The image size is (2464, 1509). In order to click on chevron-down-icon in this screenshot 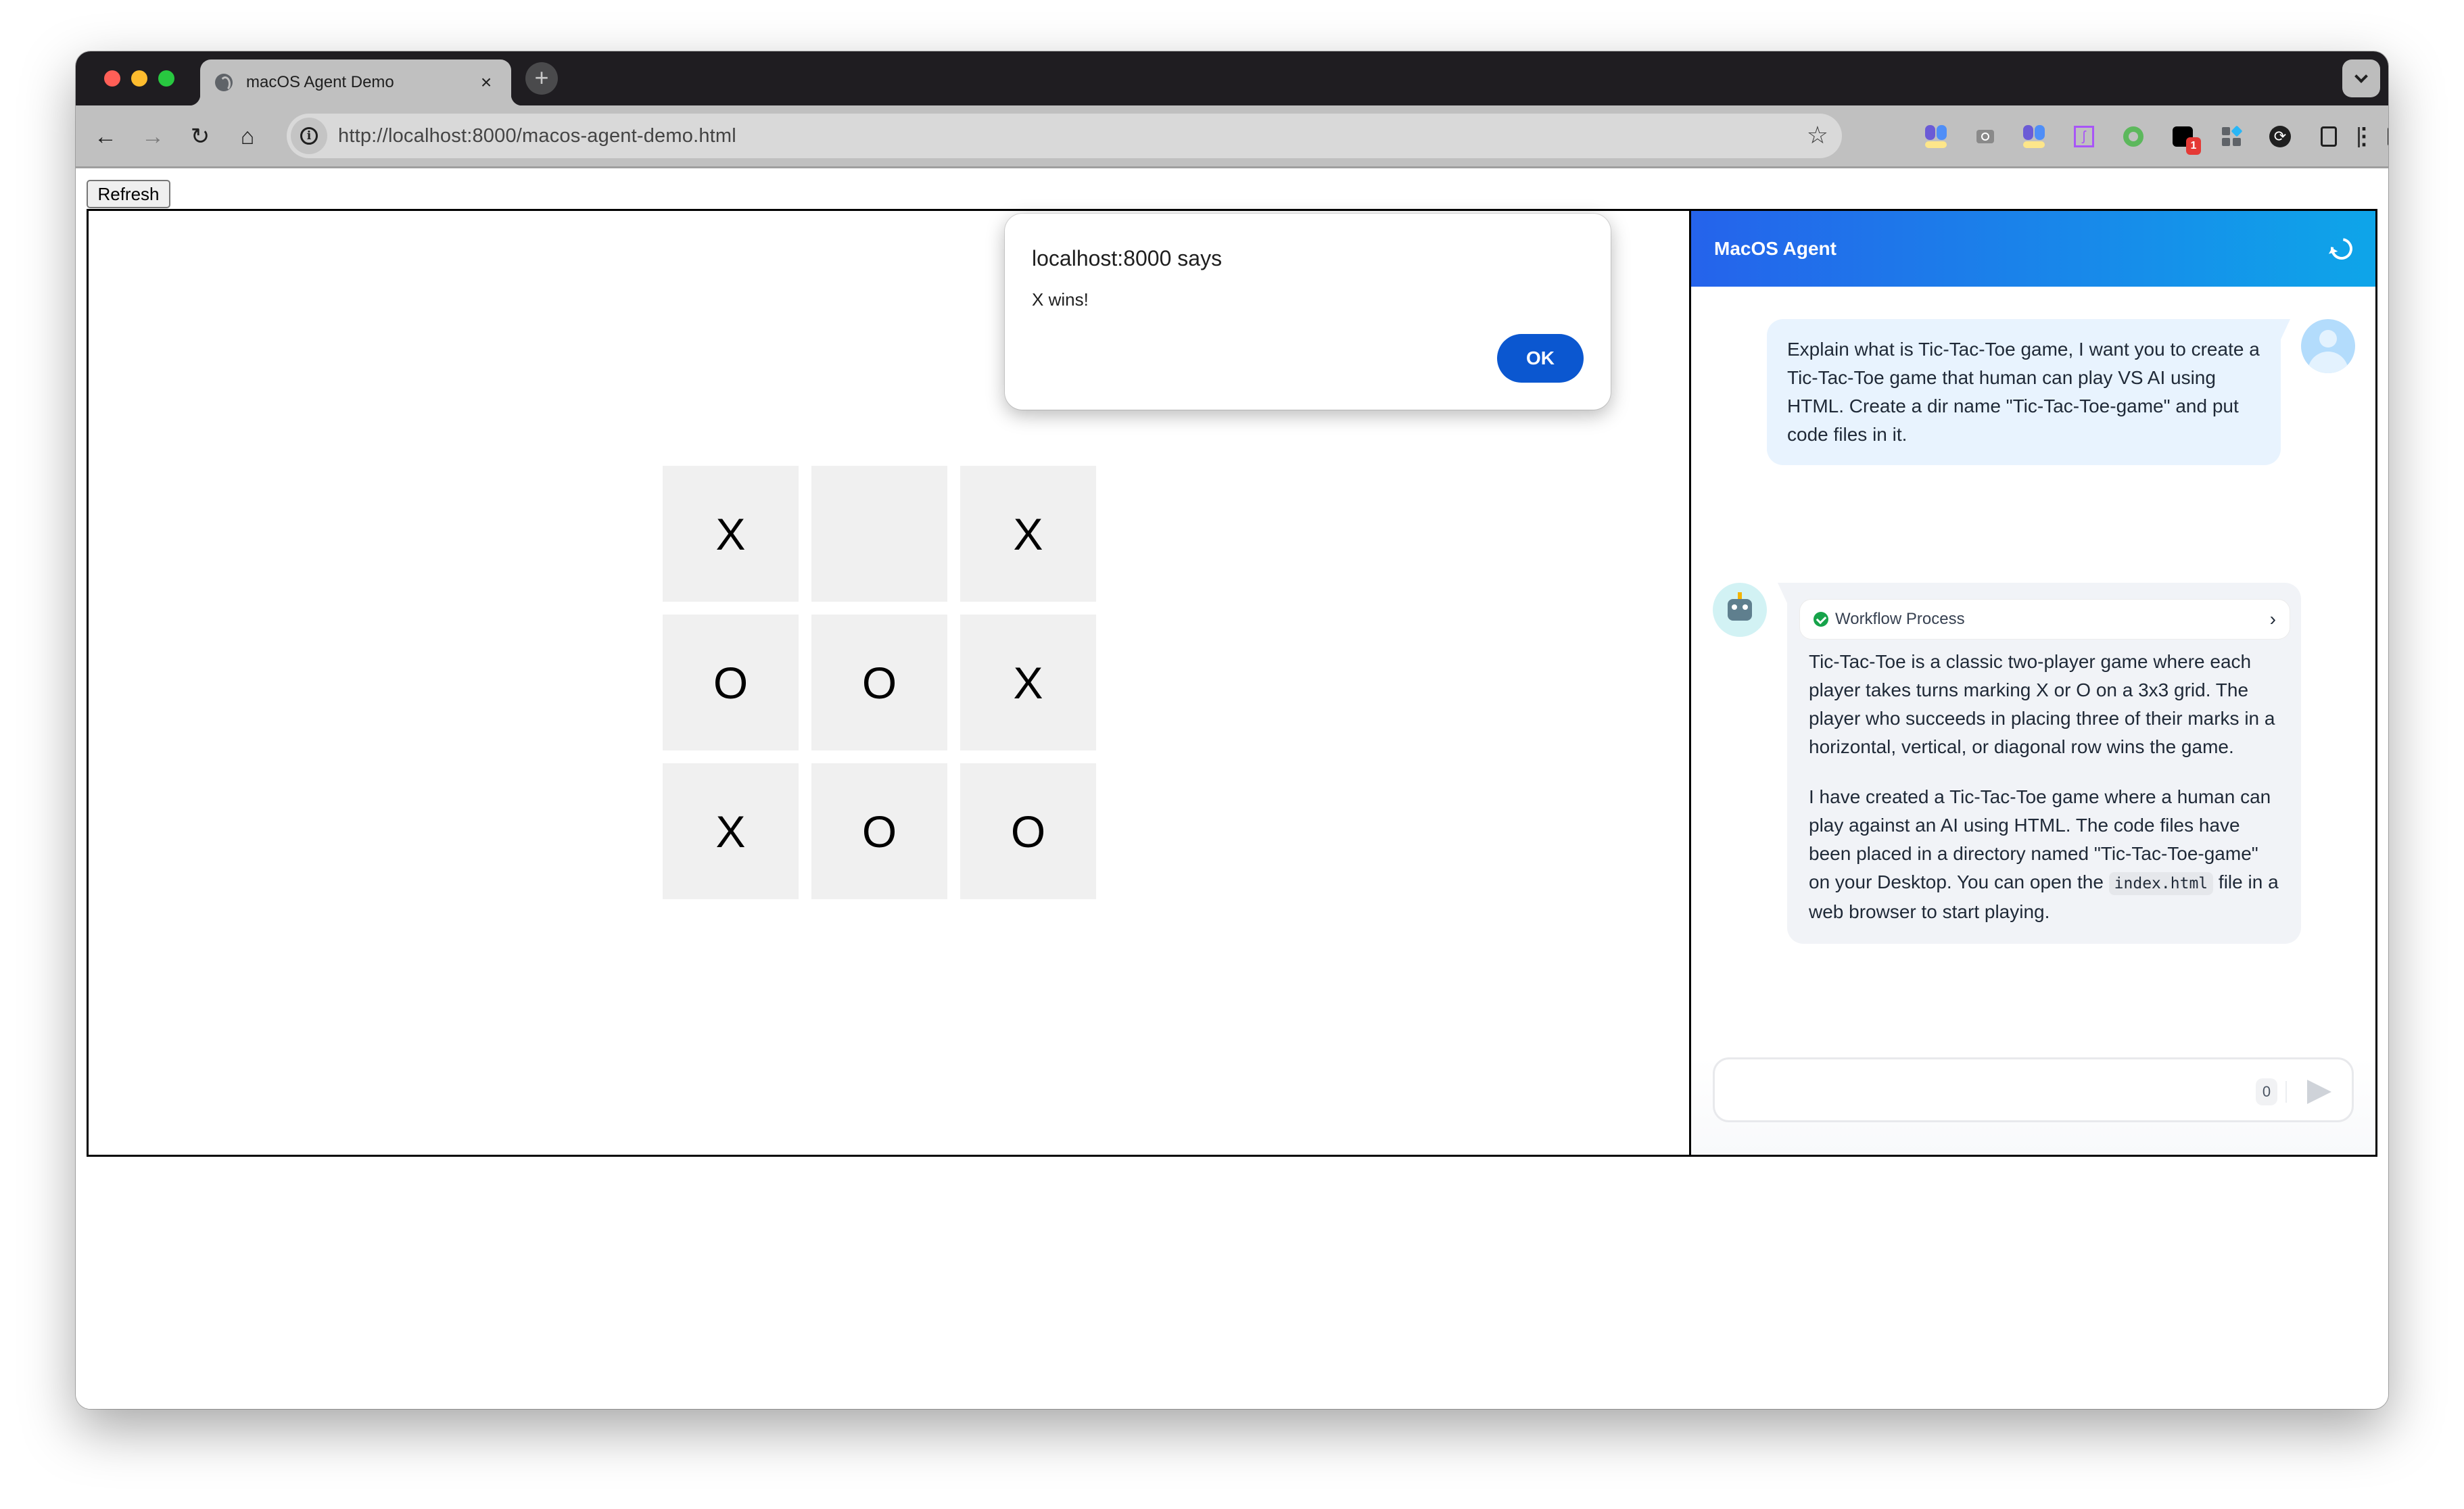, I will do `click(2361, 76)`.